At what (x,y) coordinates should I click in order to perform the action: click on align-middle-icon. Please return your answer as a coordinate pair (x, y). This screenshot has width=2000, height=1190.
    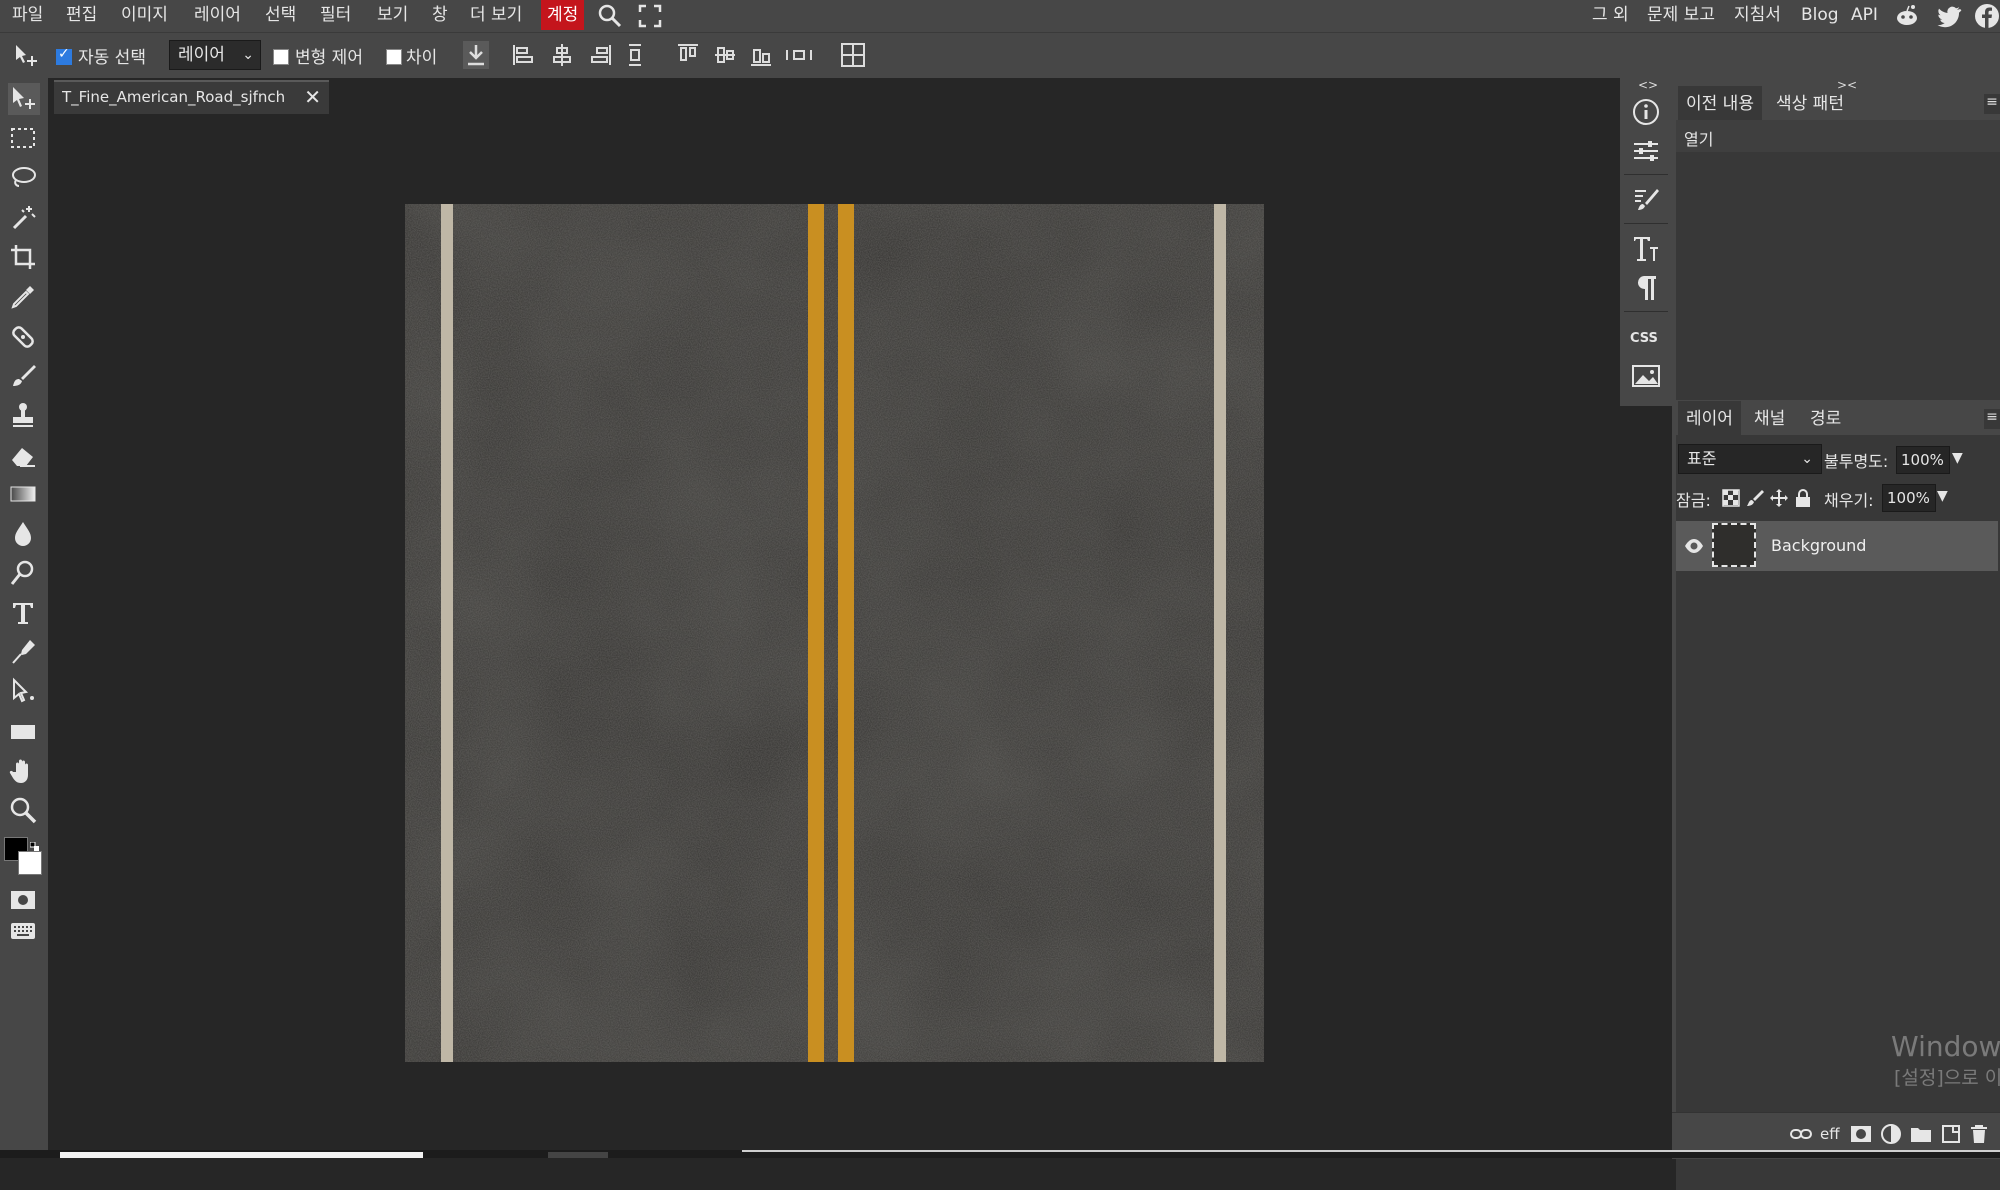
    Looking at the image, I should click on (725, 55).